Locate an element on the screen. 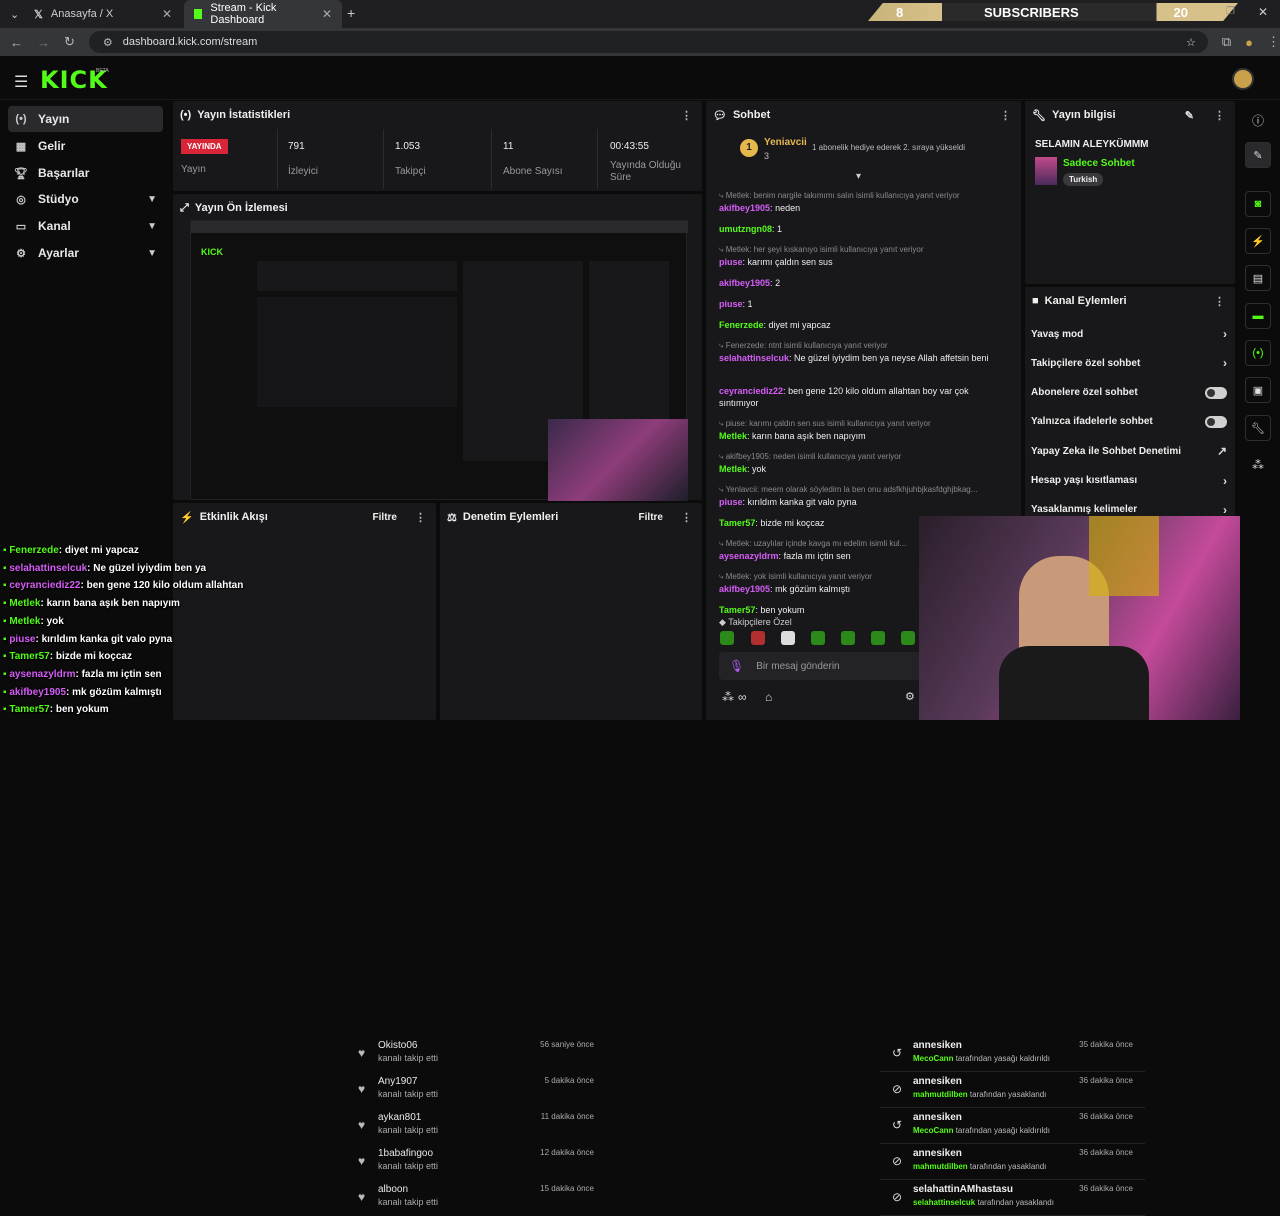  external-link-icon: ↗ is located at coordinates (1222, 451).